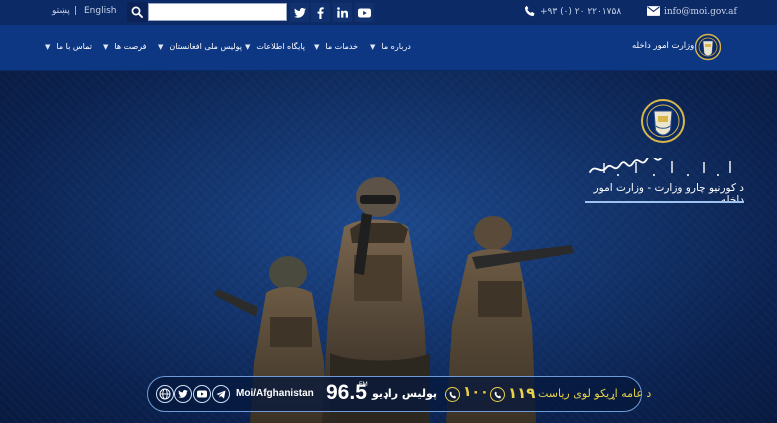 This screenshot has width=777, height=423. I want to click on nav-item-contact: ▼ تماس با ما, so click(68, 46).